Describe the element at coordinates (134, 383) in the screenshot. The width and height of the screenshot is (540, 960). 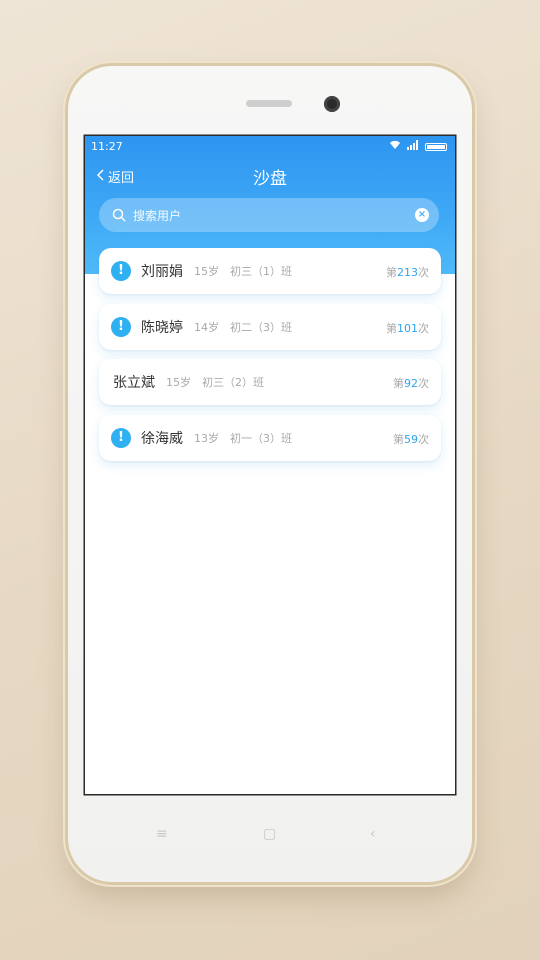
I see `user-name: 张立斌` at that location.